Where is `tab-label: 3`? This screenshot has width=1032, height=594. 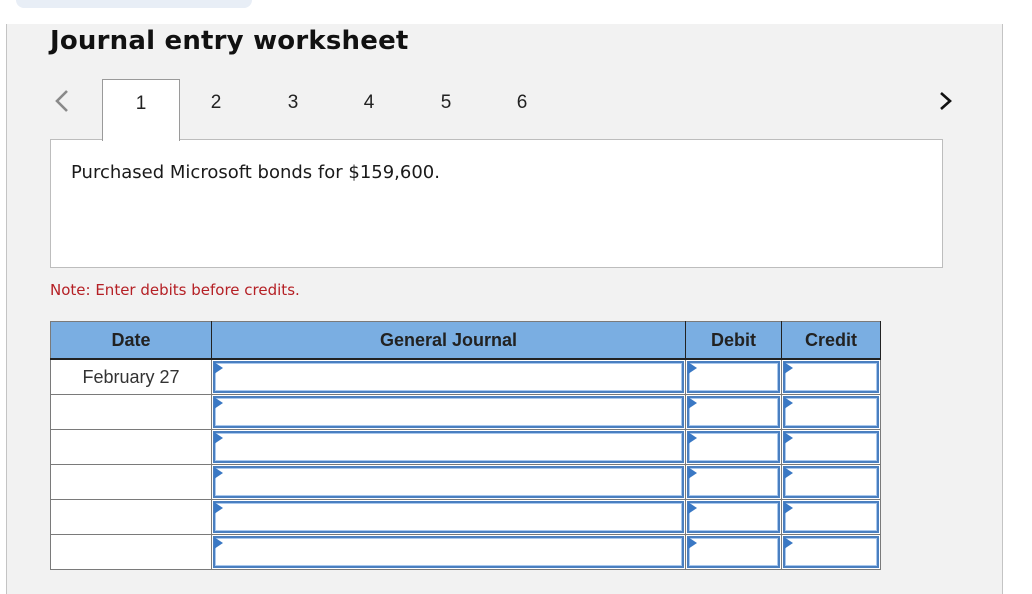 tab-label: 3 is located at coordinates (293, 102).